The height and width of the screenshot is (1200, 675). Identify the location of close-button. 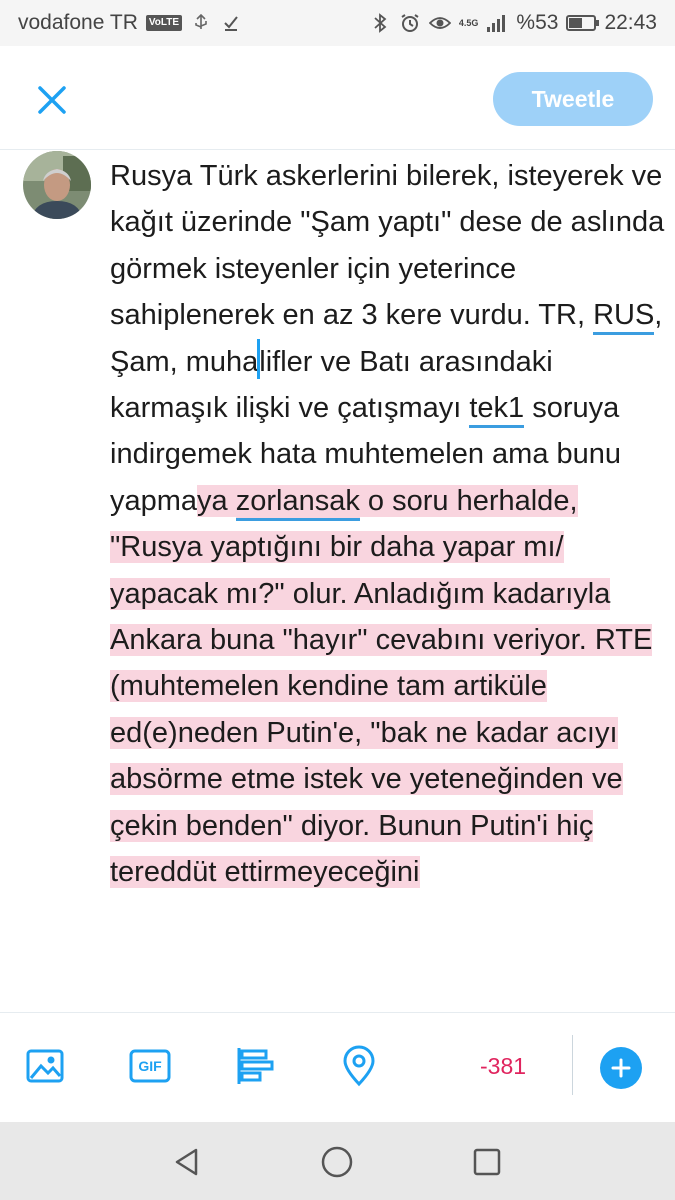
(52, 100).